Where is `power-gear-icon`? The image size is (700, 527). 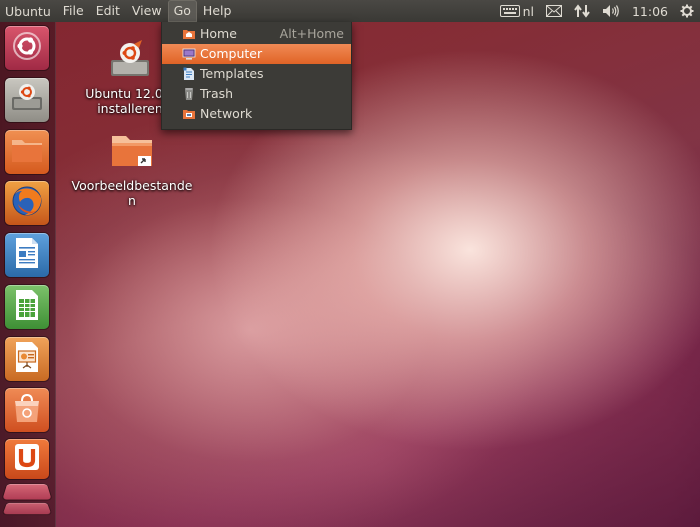 power-gear-icon is located at coordinates (687, 11).